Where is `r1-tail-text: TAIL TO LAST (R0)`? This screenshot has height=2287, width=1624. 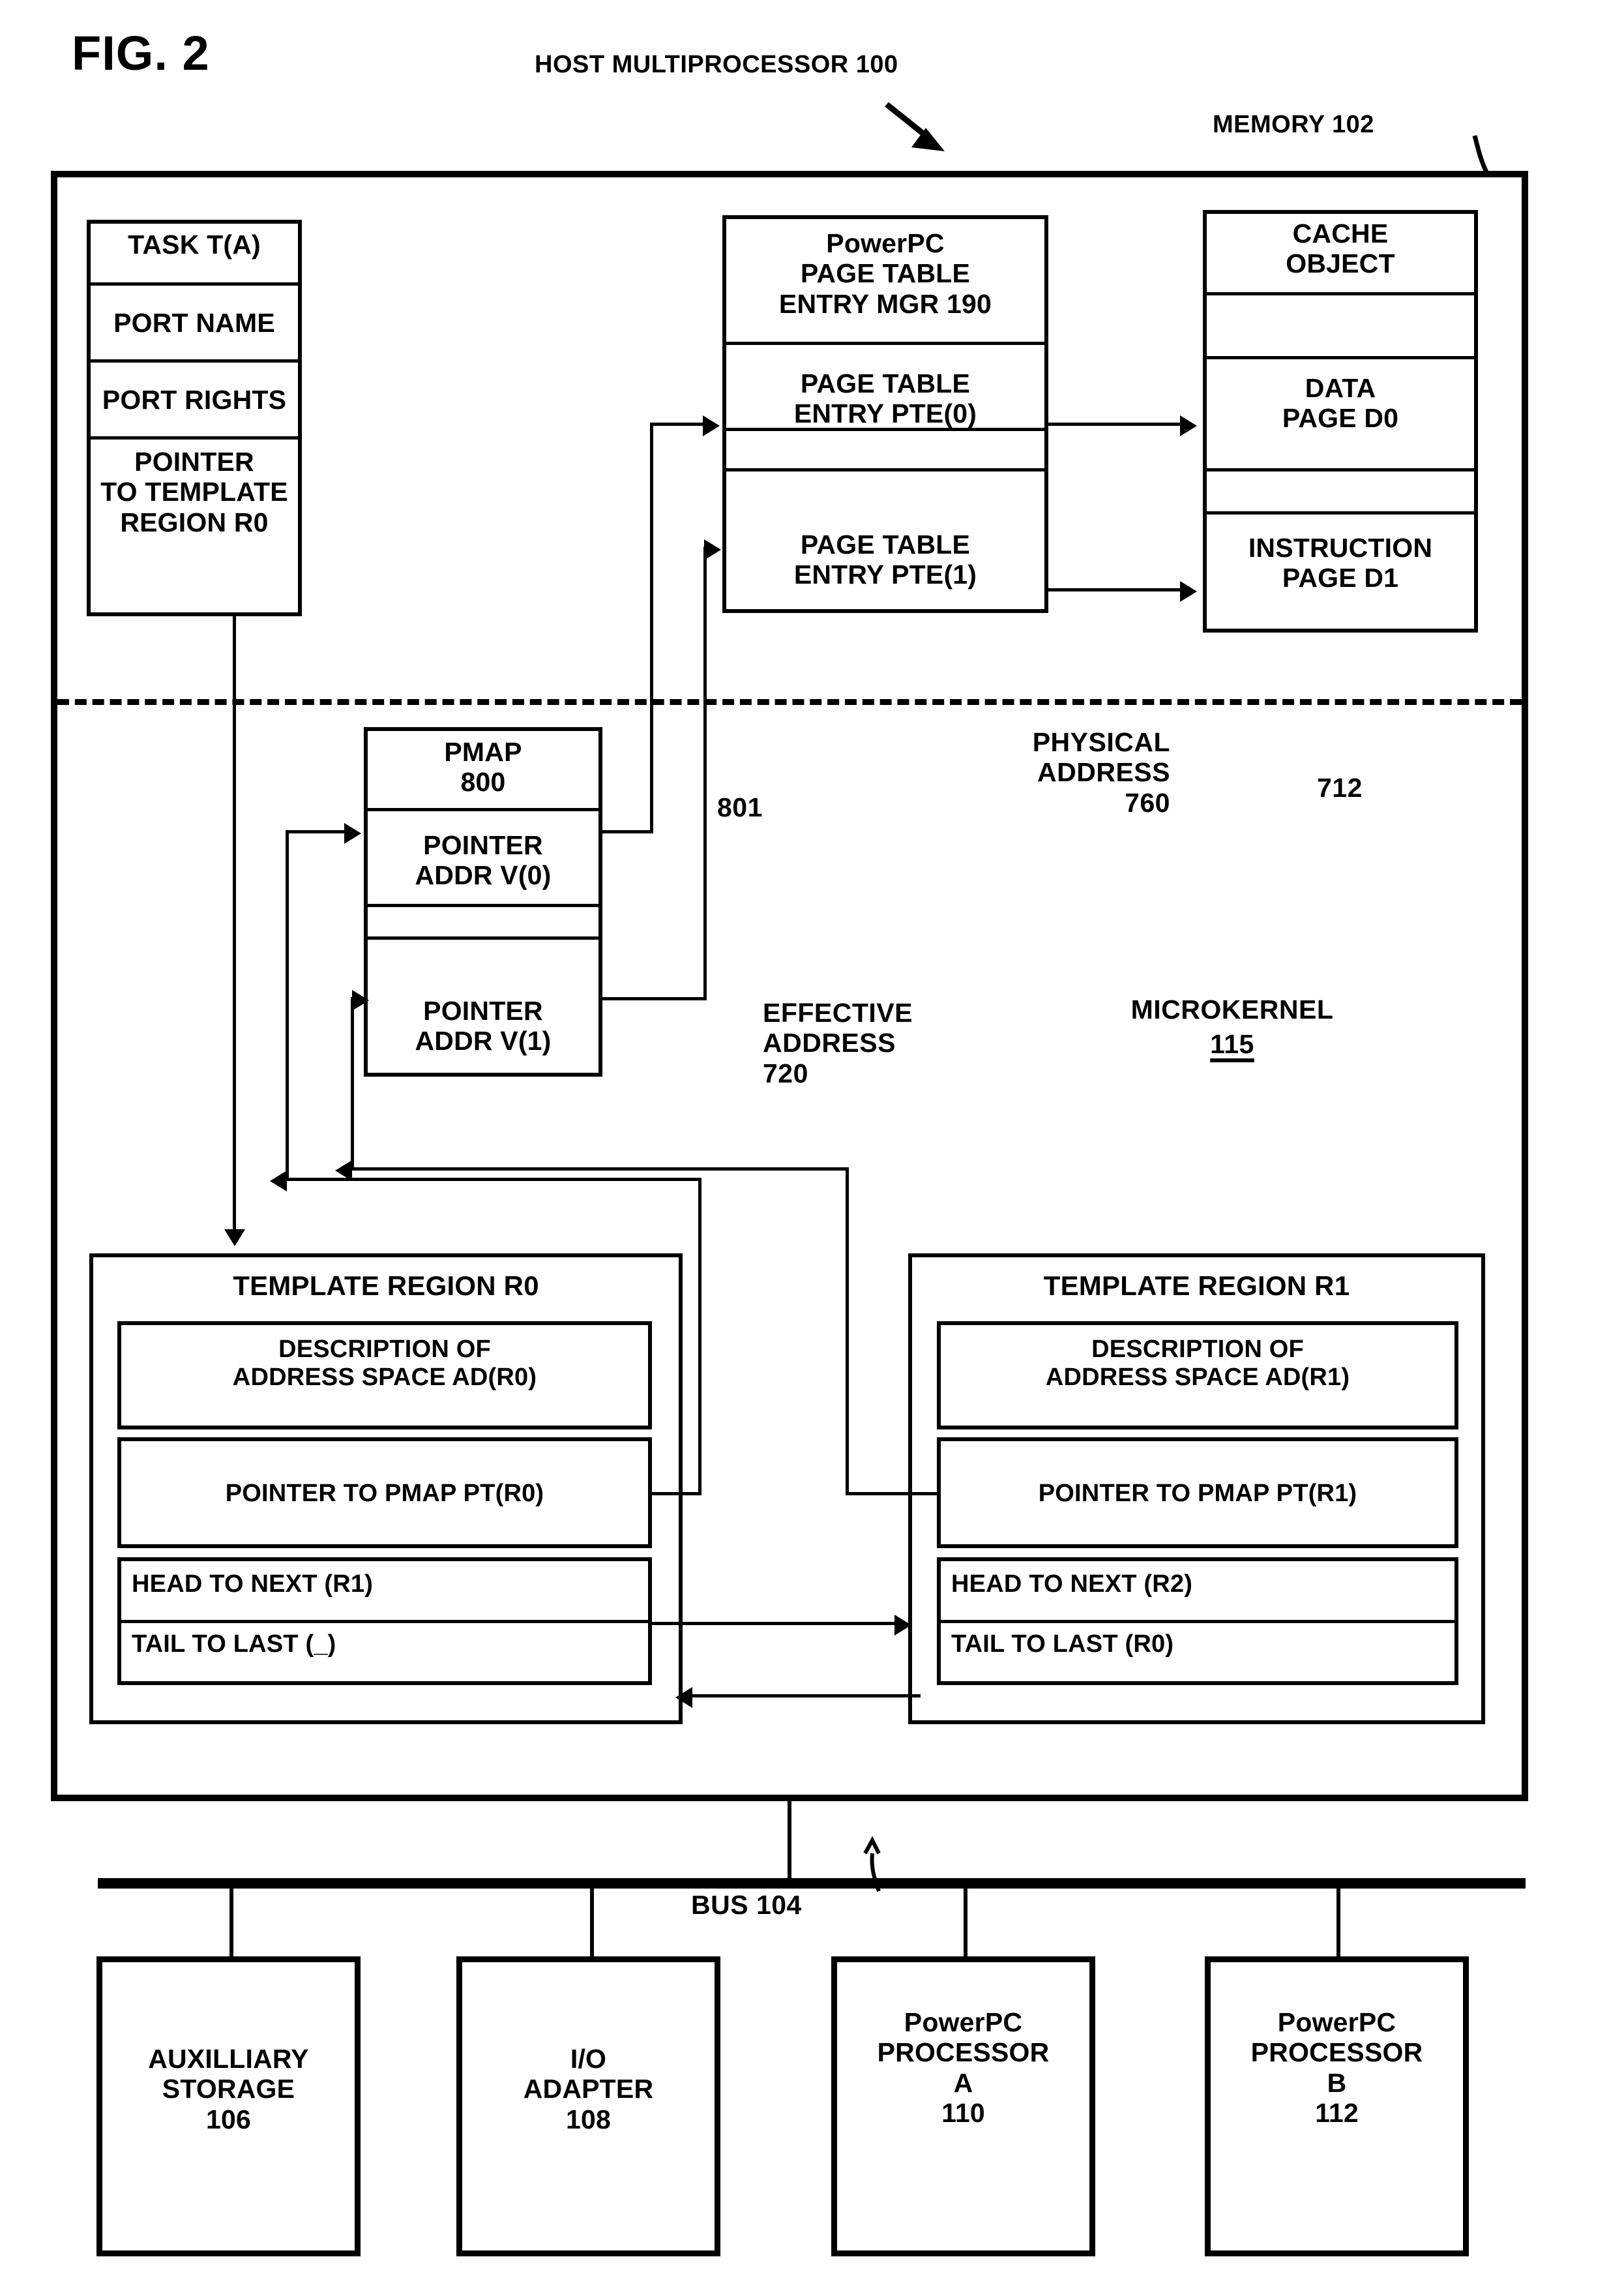
r1-tail-text: TAIL TO LAST (R0) is located at coordinates (1062, 1644).